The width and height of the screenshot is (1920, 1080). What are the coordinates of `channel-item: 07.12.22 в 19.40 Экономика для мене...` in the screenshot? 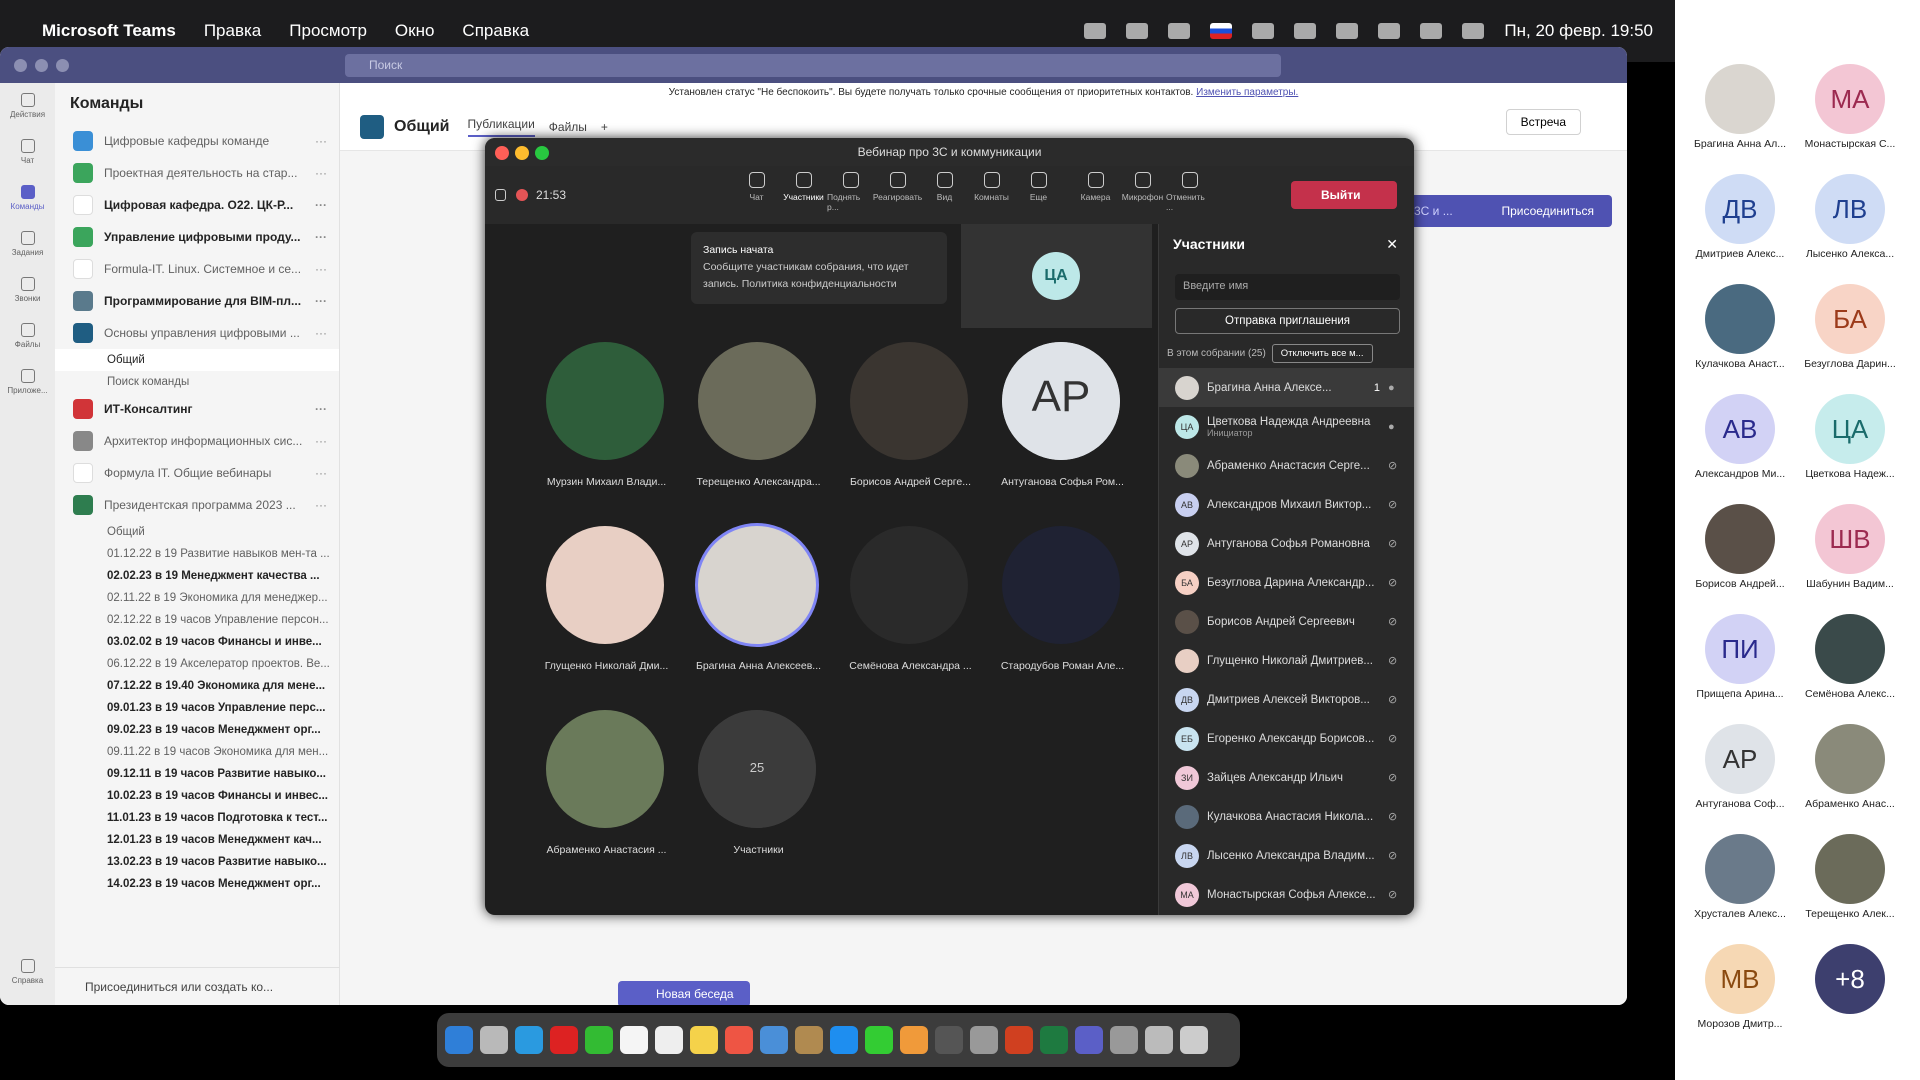 It's located at (197, 686).